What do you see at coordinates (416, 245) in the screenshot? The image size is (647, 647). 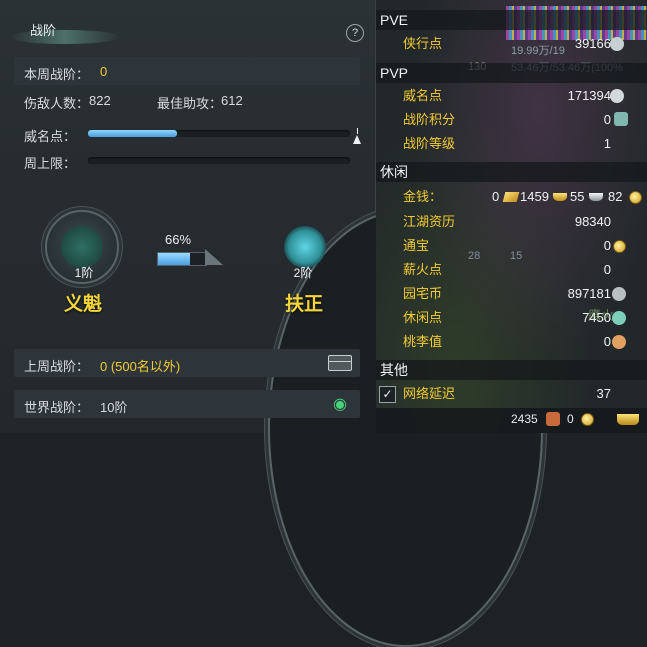 I see `currency-label: 通宝` at bounding box center [416, 245].